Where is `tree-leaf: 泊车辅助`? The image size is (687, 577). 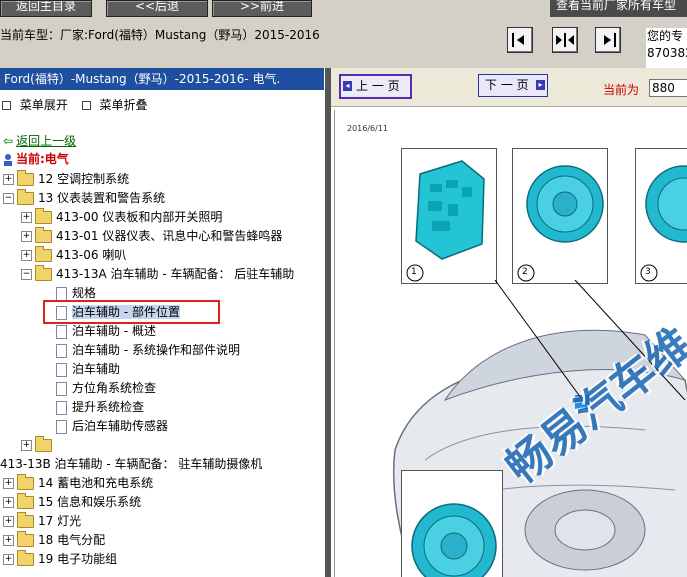 tree-leaf: 泊车辅助 is located at coordinates (88, 369).